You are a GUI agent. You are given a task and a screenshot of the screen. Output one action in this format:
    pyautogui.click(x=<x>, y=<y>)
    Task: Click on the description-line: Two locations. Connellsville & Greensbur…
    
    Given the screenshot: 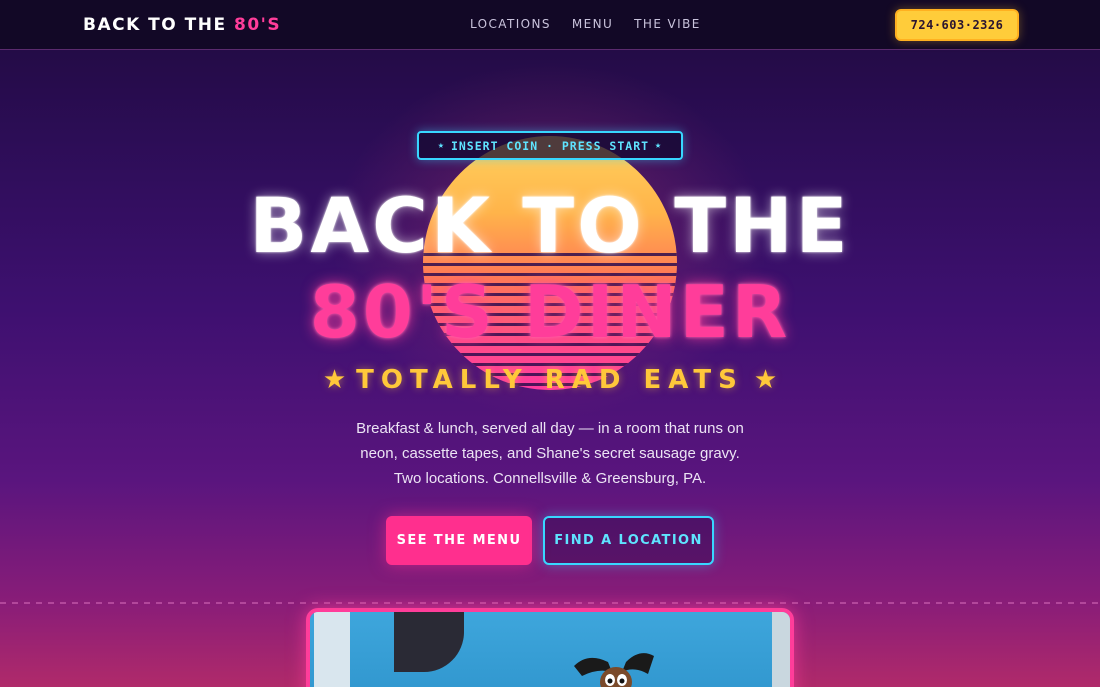 What is the action you would take?
    pyautogui.click(x=550, y=478)
    